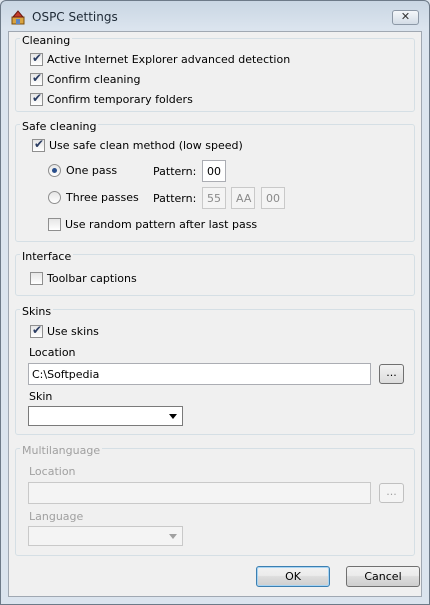 The height and width of the screenshot is (605, 430). Describe the element at coordinates (214, 171) in the screenshot. I see `one-pass-pattern-field: 00` at that location.